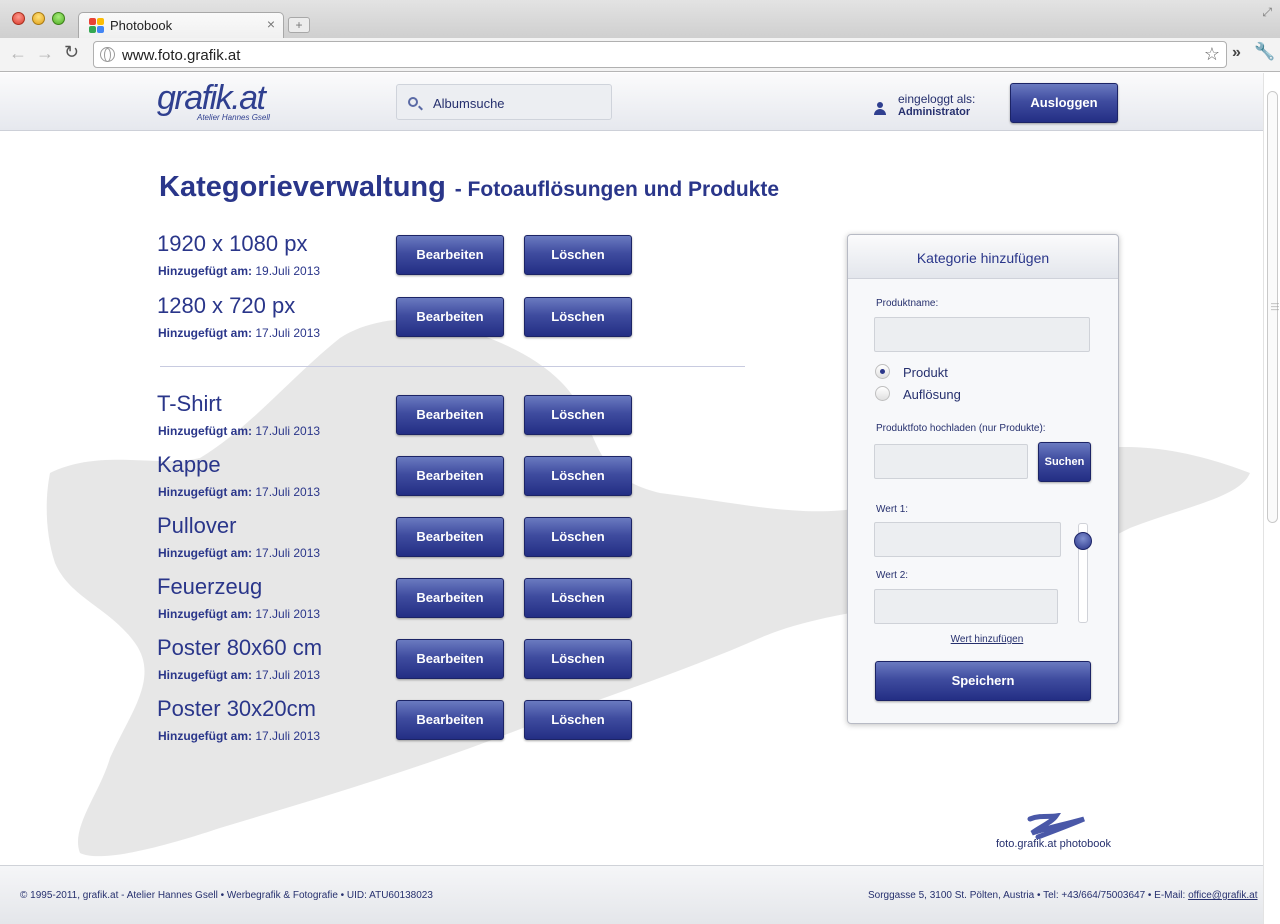 The image size is (1280, 924). I want to click on page-scrollbar: — — —, so click(1271, 498).